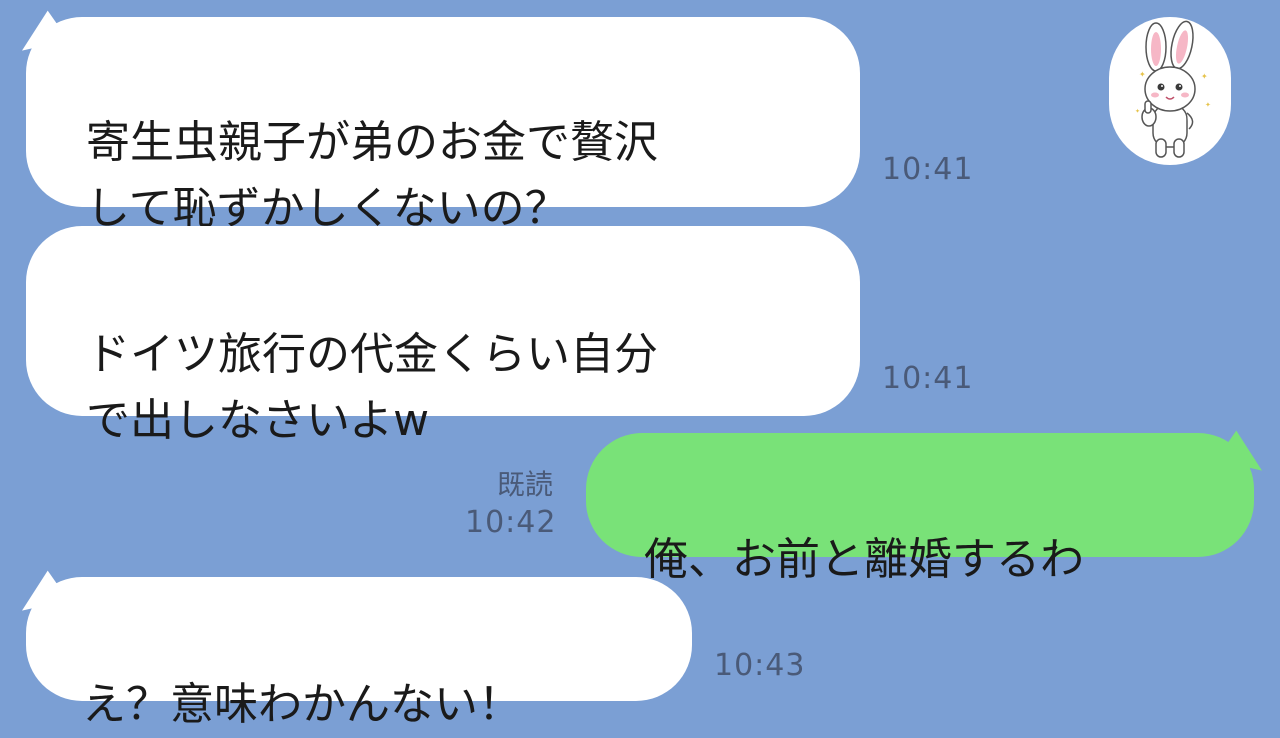 The image size is (1280, 738). What do you see at coordinates (372, 387) in the screenshot?
I see `message-text: ドイツ旅行の代金くらい自分 で出しなさいよw` at bounding box center [372, 387].